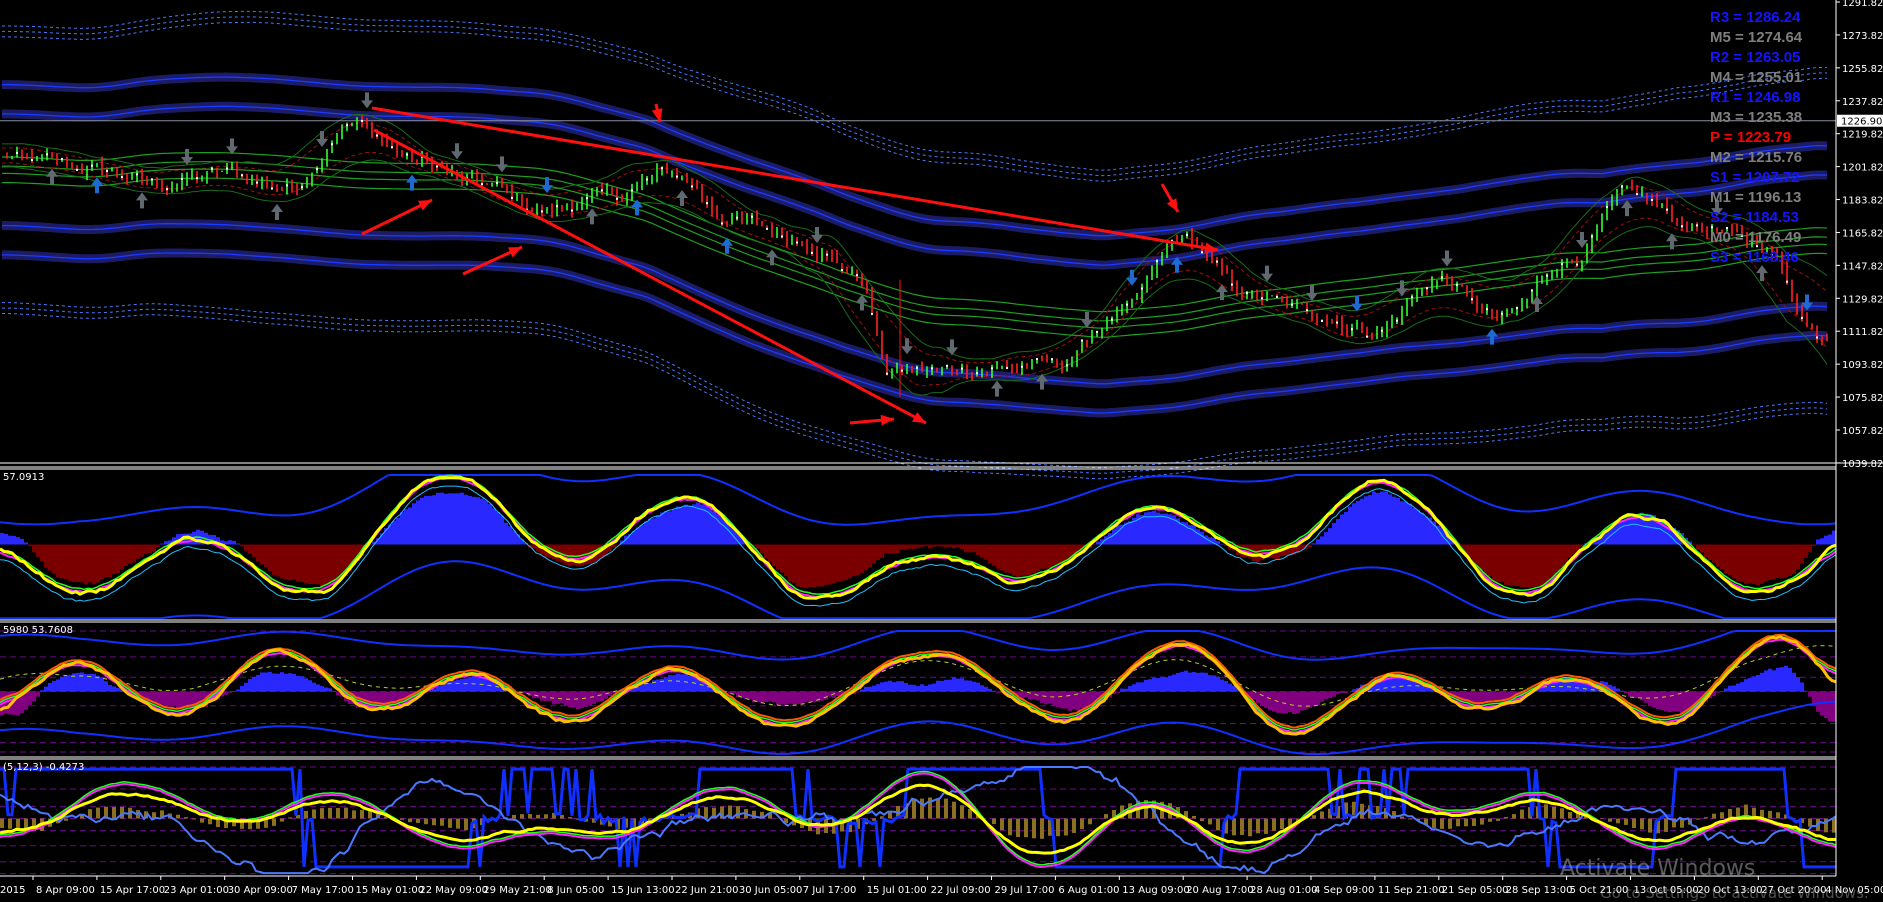 This screenshot has height=902, width=1883. I want to click on price-tick-label: 1201.82, so click(1862, 168).